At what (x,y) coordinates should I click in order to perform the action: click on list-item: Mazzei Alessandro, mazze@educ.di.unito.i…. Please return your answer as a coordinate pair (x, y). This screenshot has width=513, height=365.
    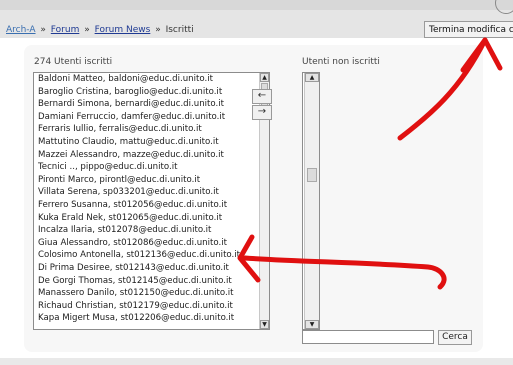
    Looking at the image, I should click on (151, 155).